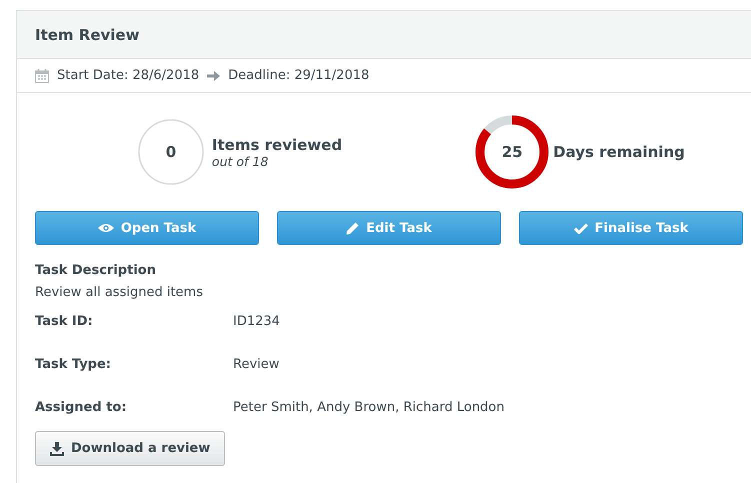  I want to click on arrow-right-icon, so click(213, 76).